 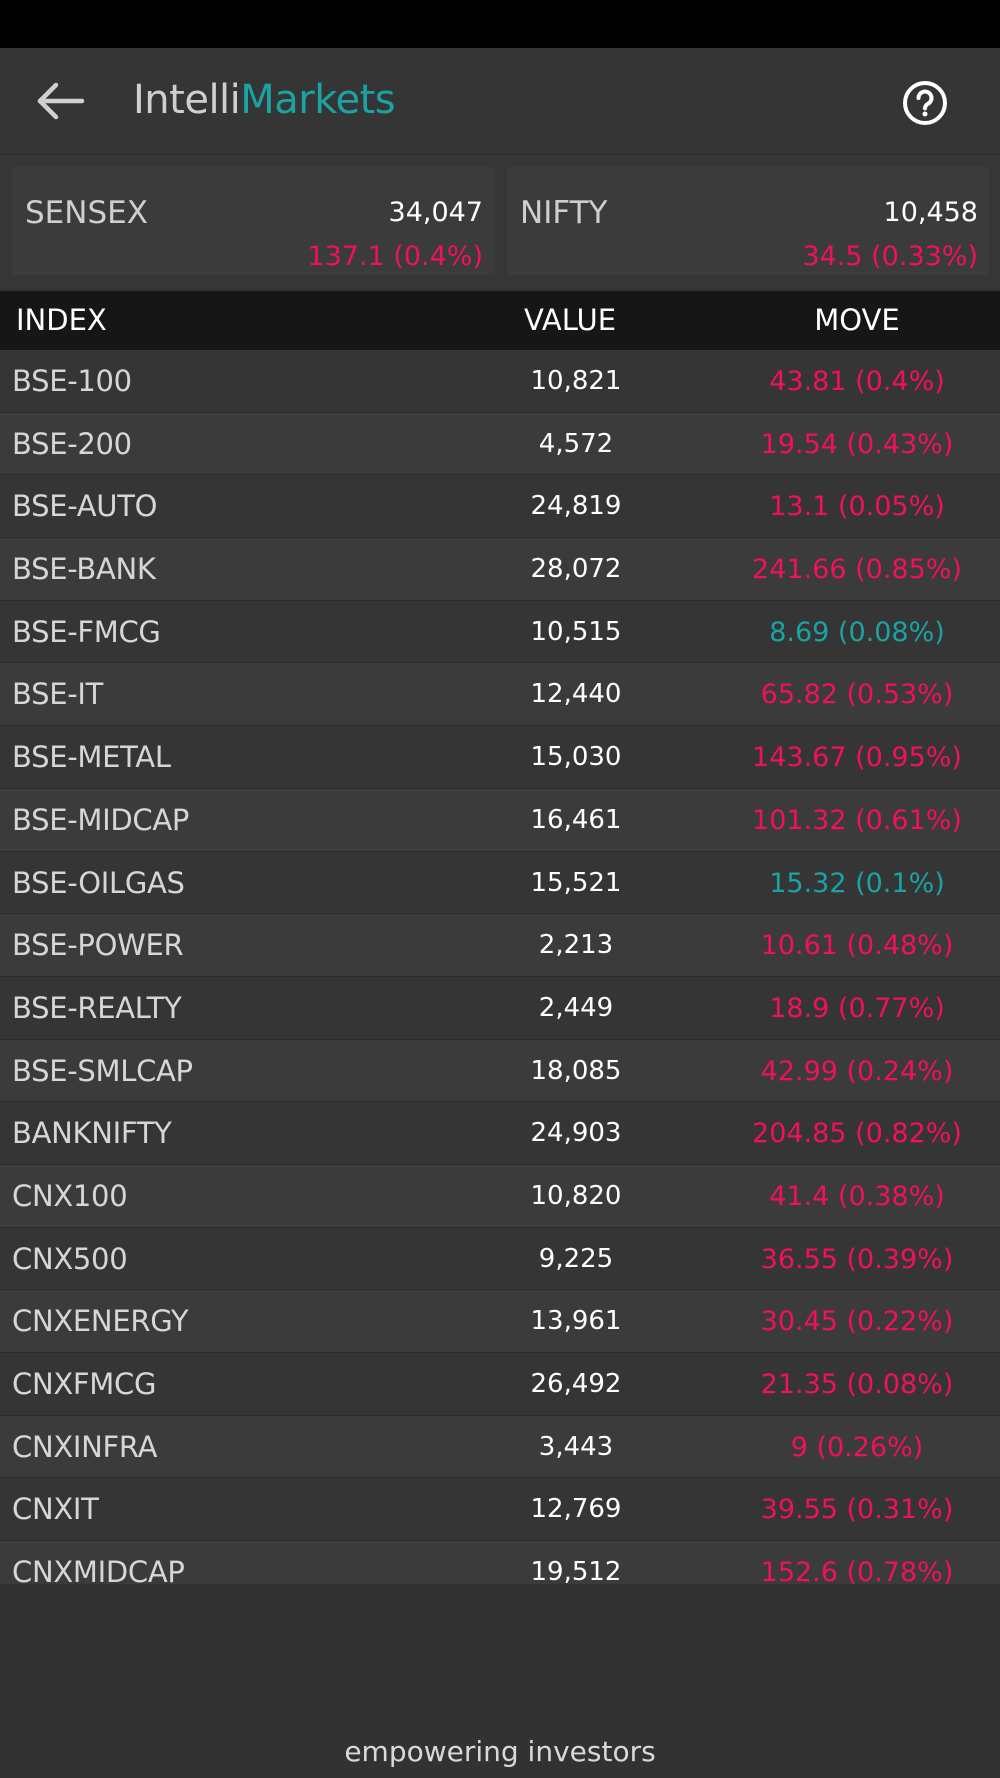 What do you see at coordinates (500, 507) in the screenshot?
I see `table-row: BSE-AUTO 24,819 13.1 (0.05%)` at bounding box center [500, 507].